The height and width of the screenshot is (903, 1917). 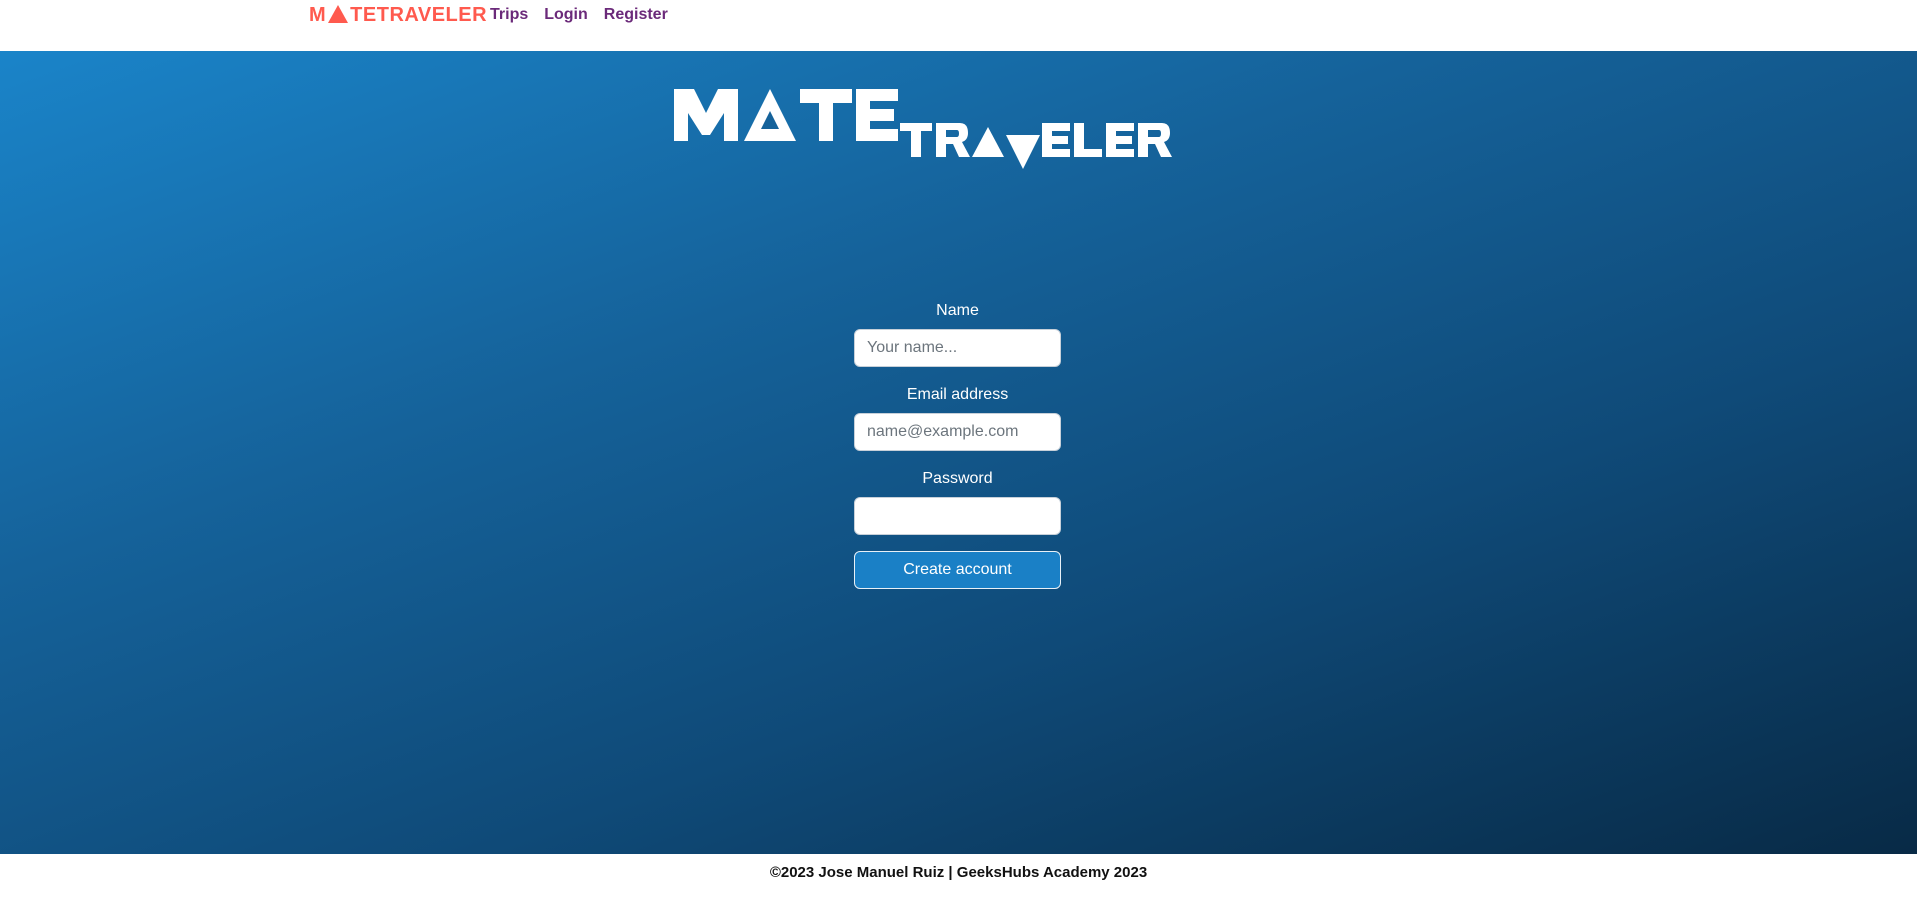 What do you see at coordinates (957, 394) in the screenshot?
I see `email-label: Email address` at bounding box center [957, 394].